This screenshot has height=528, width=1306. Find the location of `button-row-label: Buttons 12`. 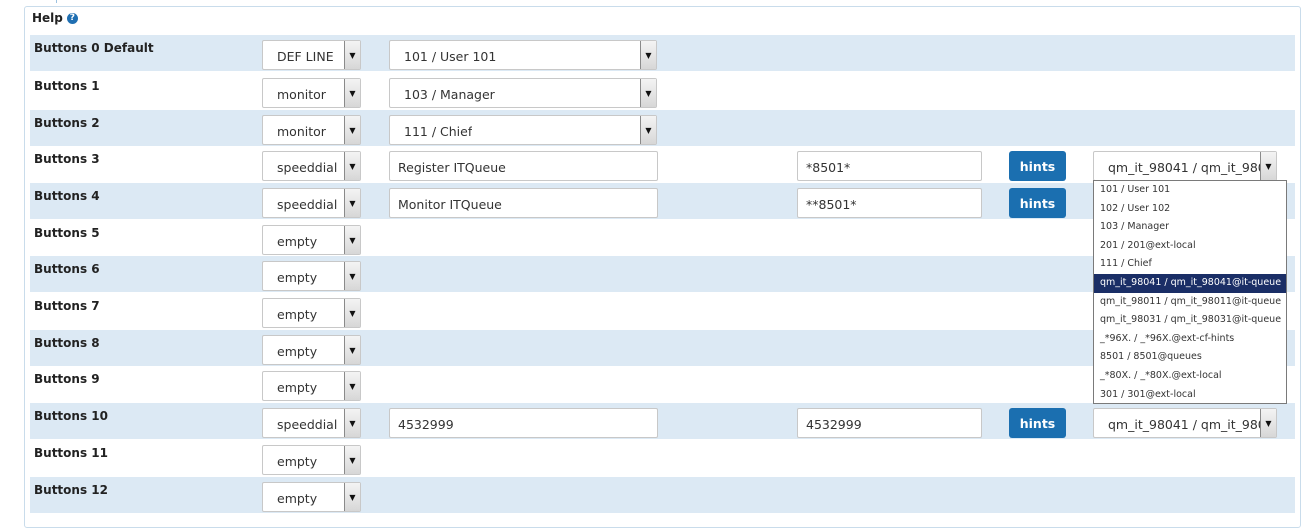

button-row-label: Buttons 12 is located at coordinates (71, 490).